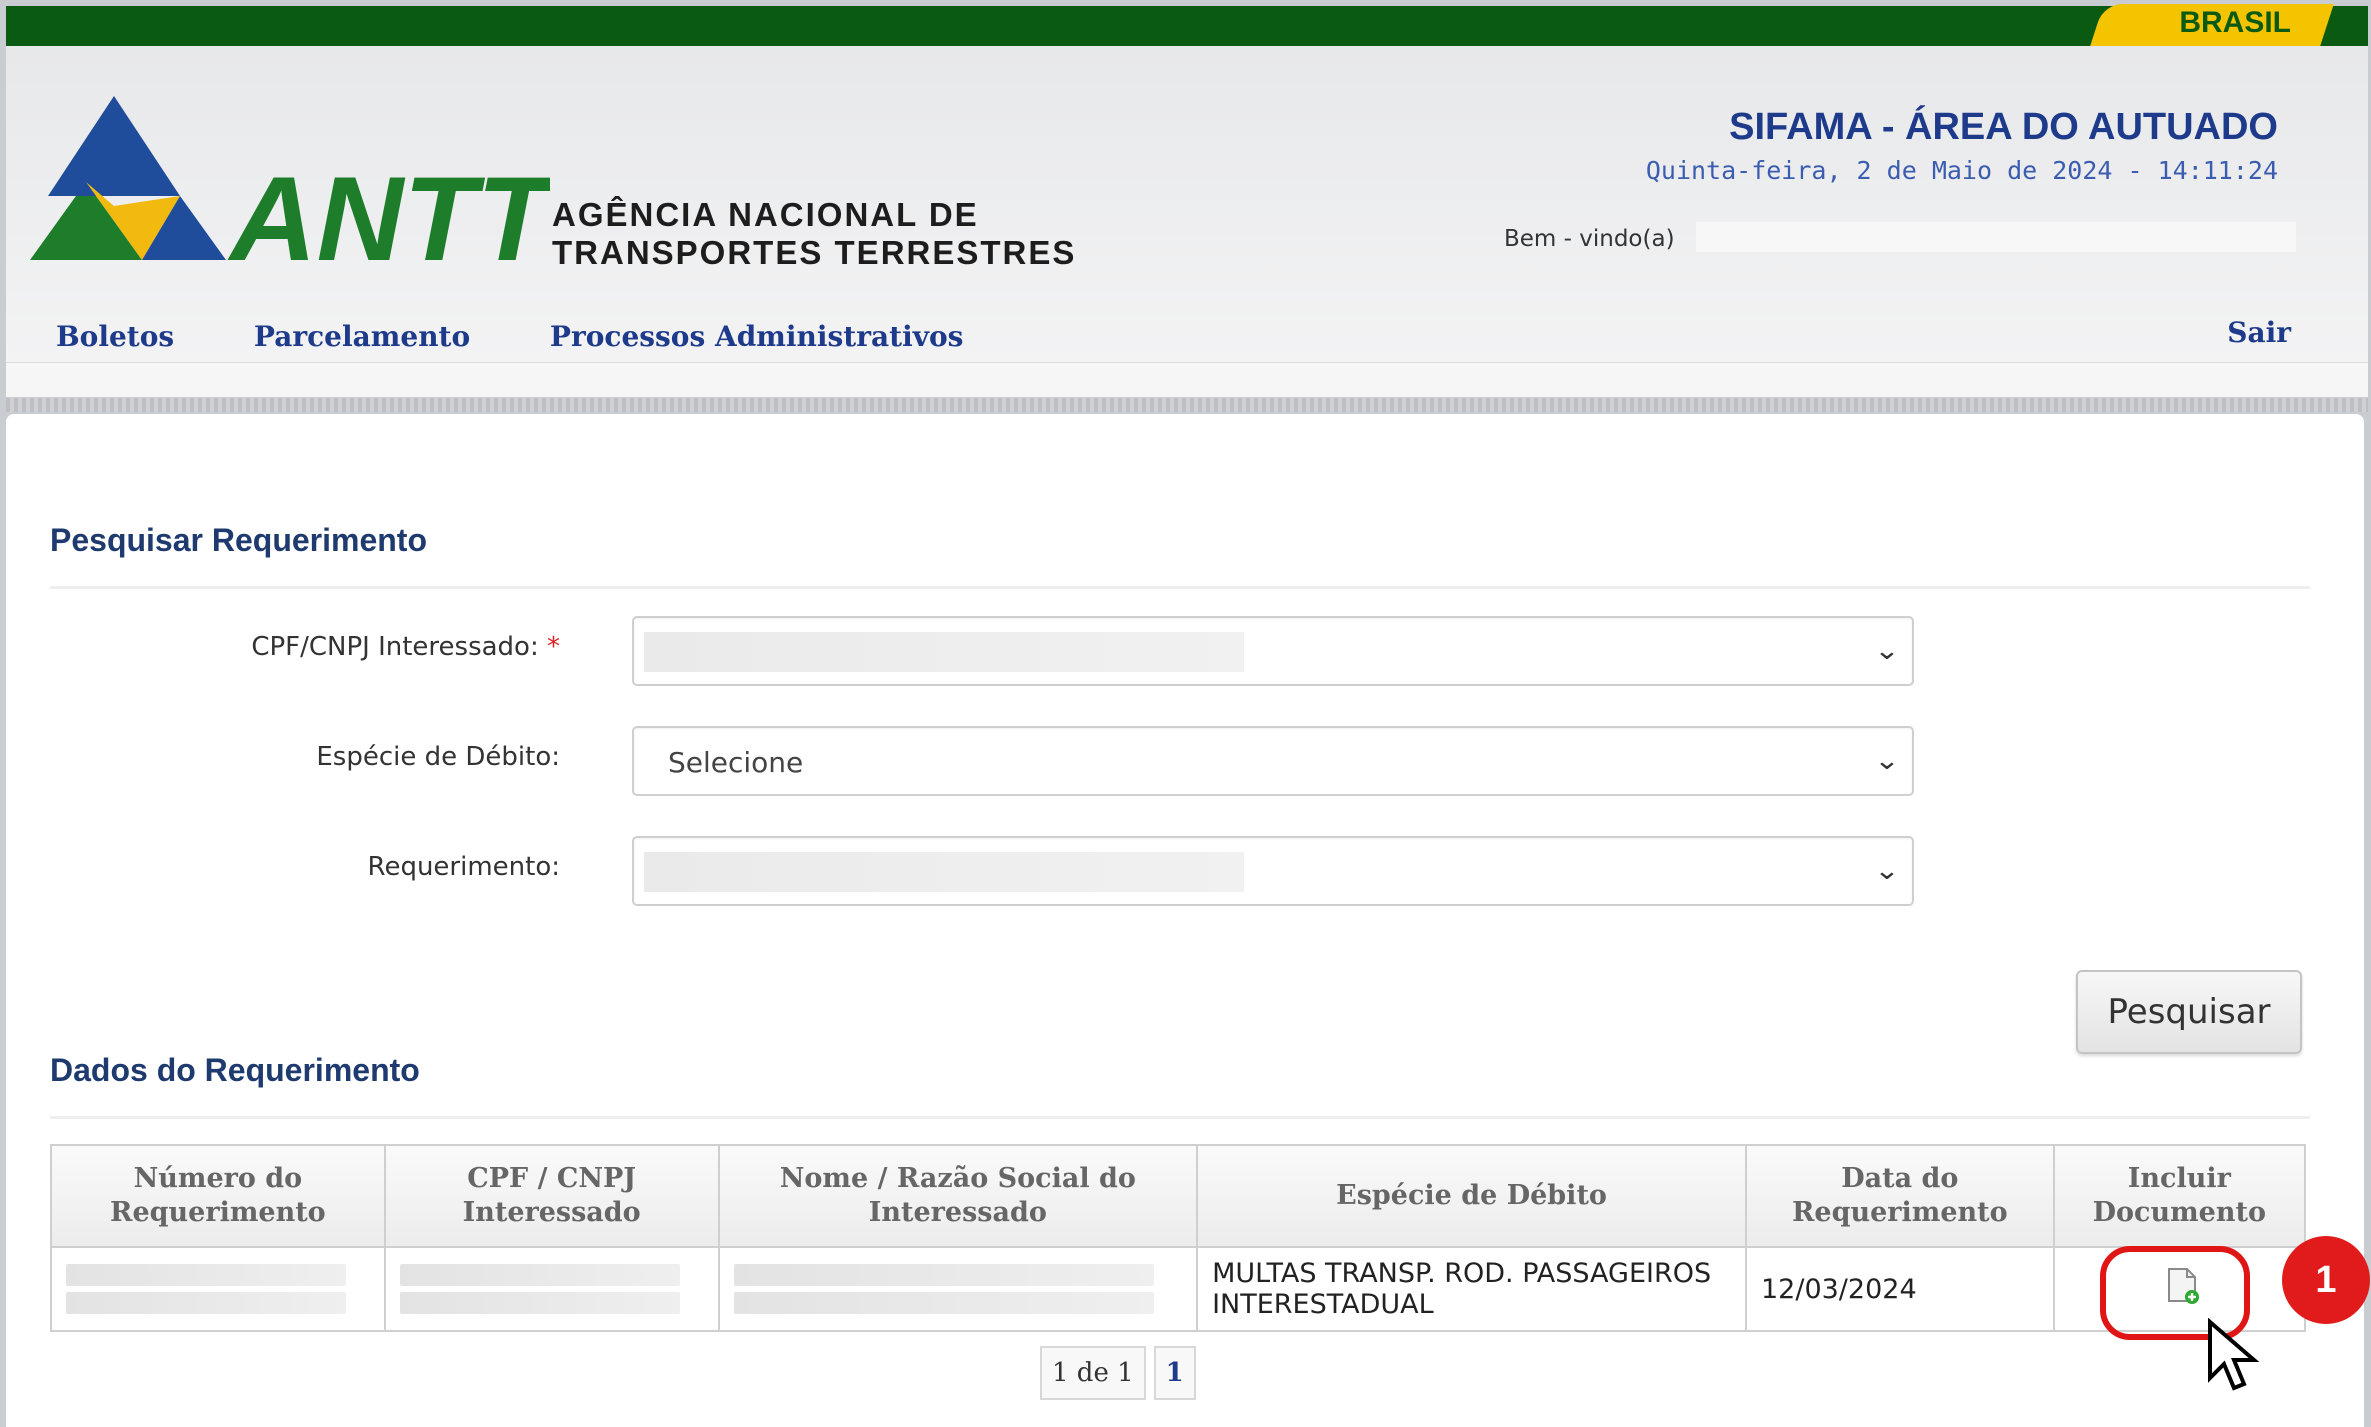  What do you see at coordinates (2003, 127) in the screenshot?
I see `system-title: SIFAMA - ÁREA DO AUTUADO` at bounding box center [2003, 127].